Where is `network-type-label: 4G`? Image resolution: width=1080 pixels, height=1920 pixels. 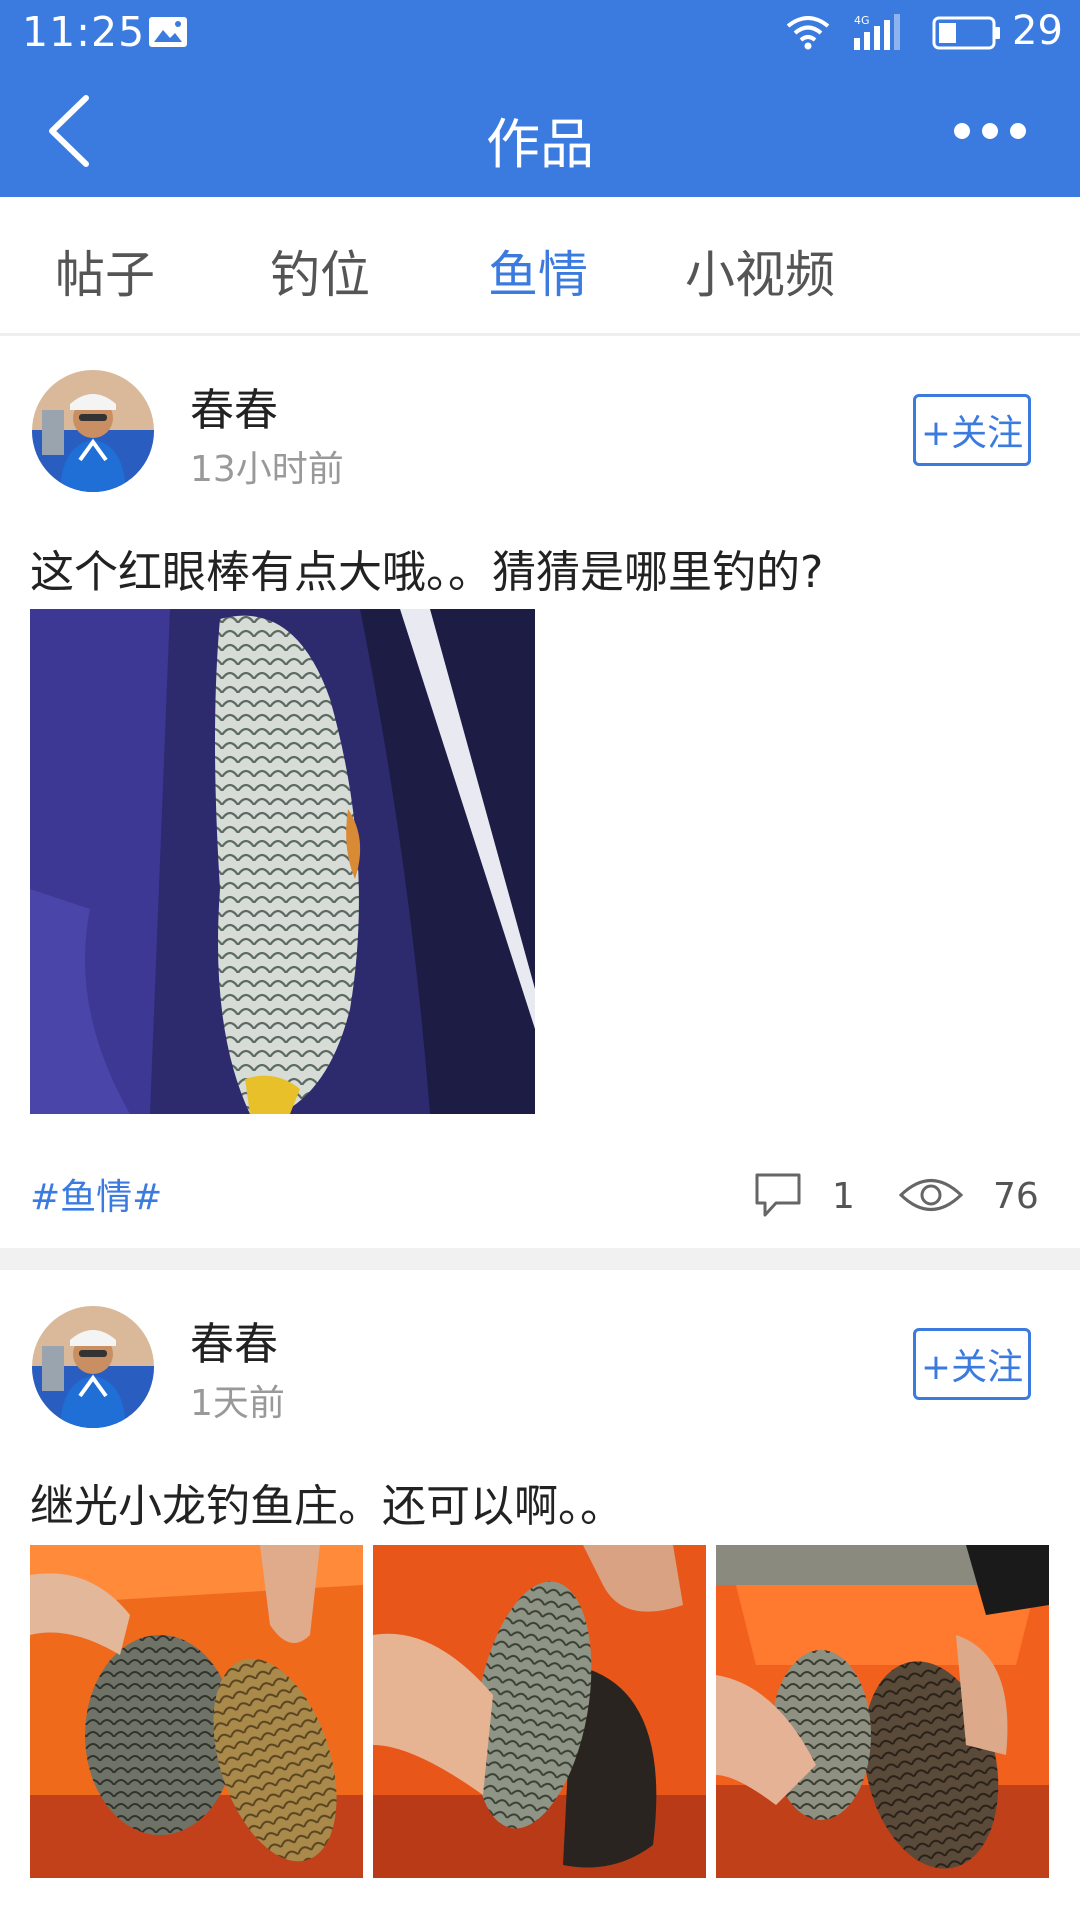
network-type-label: 4G is located at coordinates (862, 20).